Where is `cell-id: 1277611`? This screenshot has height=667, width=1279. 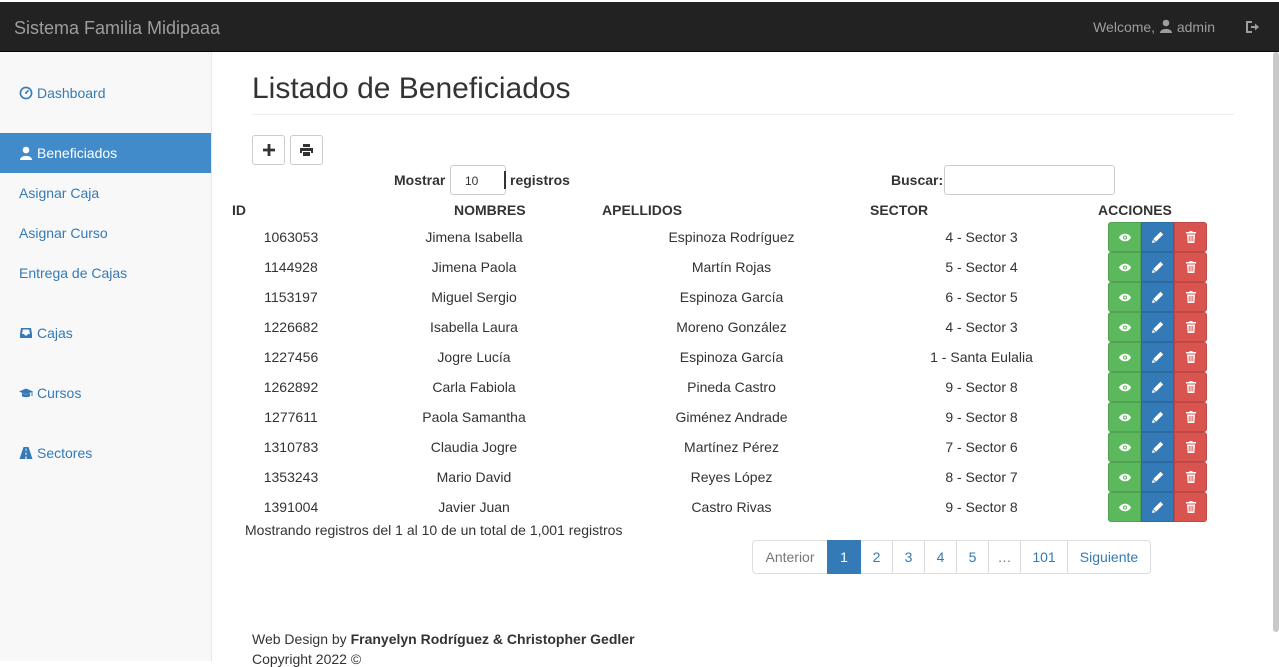 cell-id: 1277611 is located at coordinates (291, 417).